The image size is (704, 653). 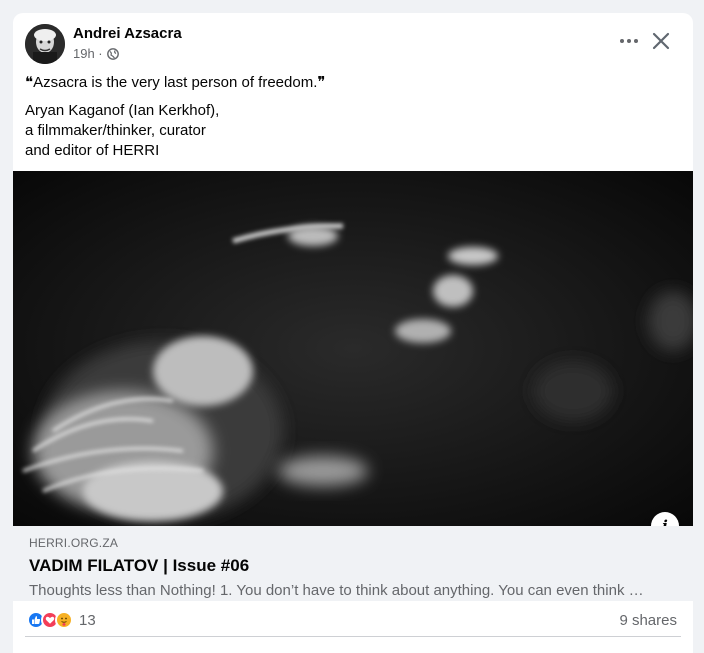 What do you see at coordinates (353, 636) in the screenshot?
I see `divider` at bounding box center [353, 636].